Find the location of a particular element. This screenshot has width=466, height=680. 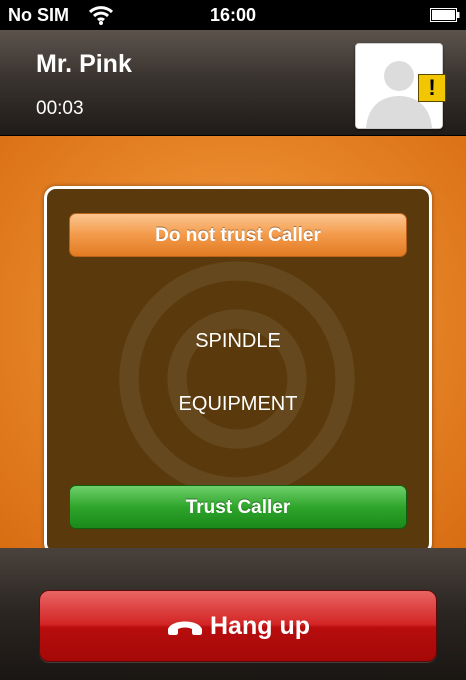

warning-badge: ! is located at coordinates (432, 88).